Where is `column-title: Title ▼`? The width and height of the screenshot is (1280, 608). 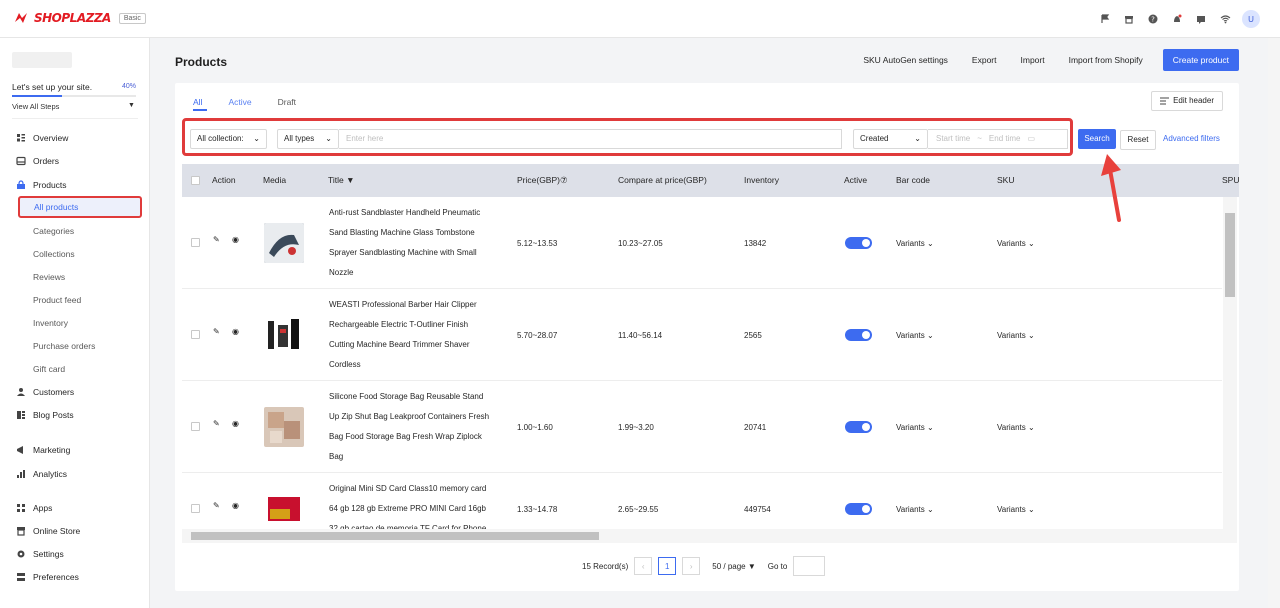 column-title: Title ▼ is located at coordinates (341, 180).